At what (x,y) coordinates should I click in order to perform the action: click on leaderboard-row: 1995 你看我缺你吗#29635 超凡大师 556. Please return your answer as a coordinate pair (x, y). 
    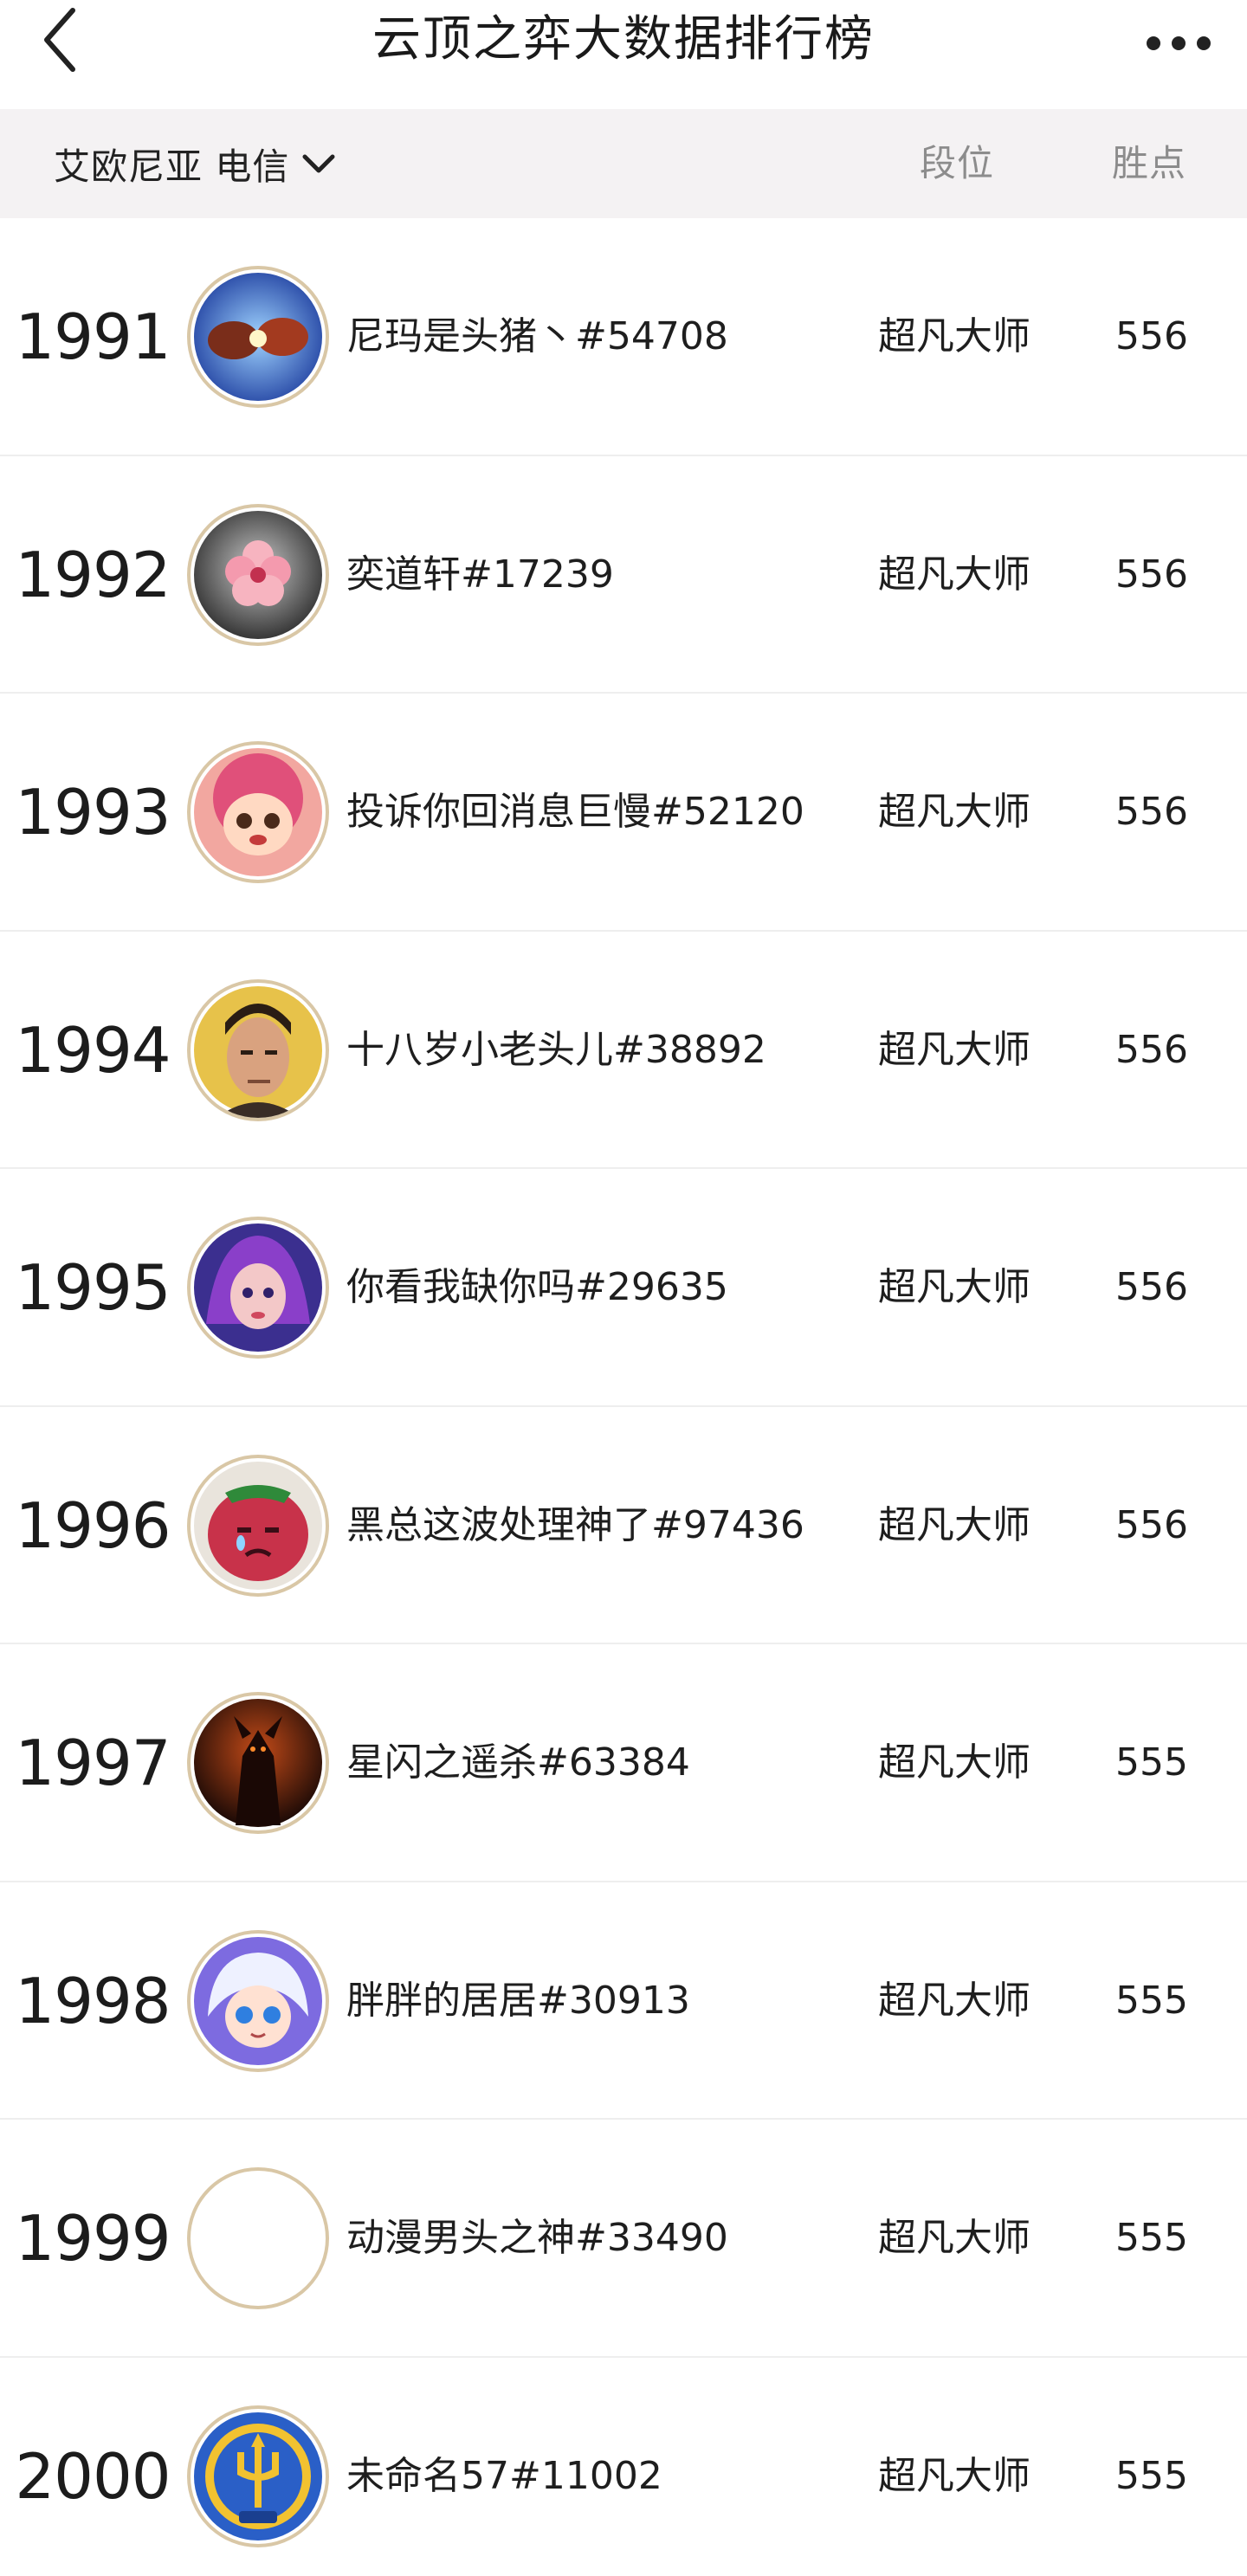
    Looking at the image, I should click on (623, 1288).